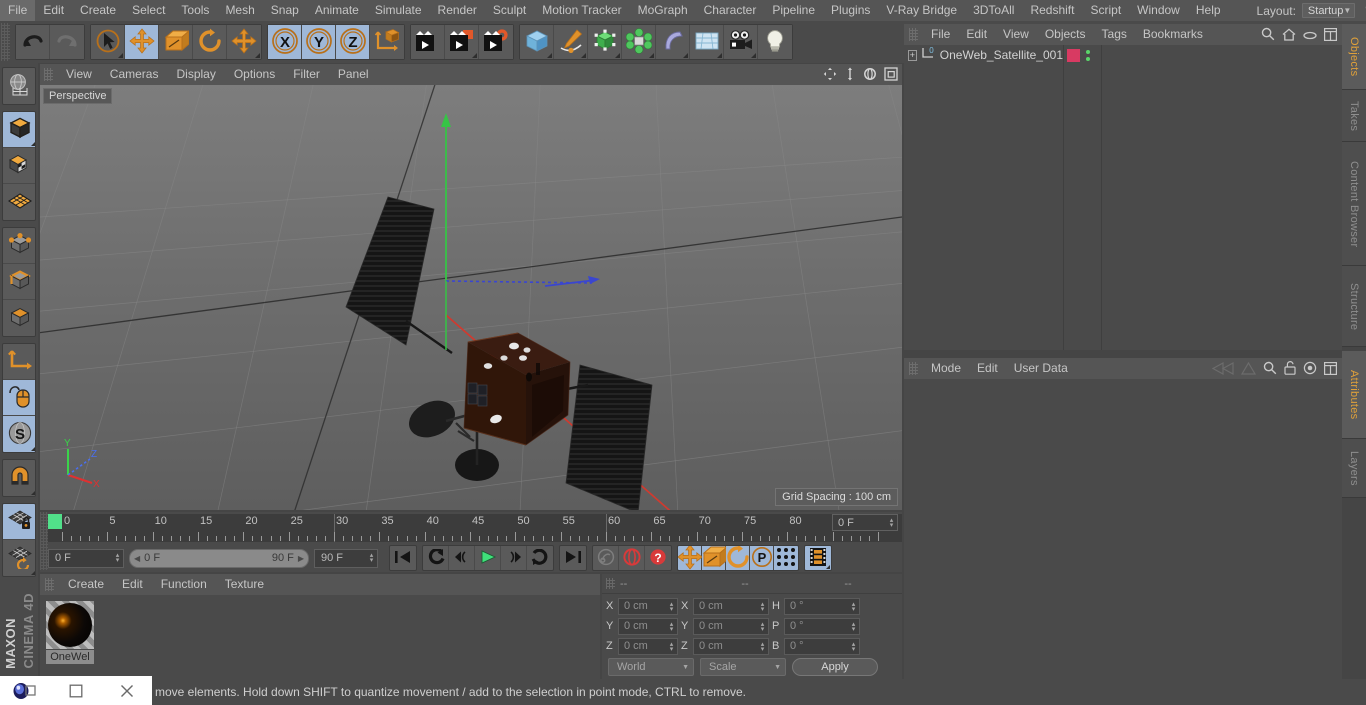 The width and height of the screenshot is (1366, 705). Describe the element at coordinates (870, 75) in the screenshot. I see `rotate-view-icon` at that location.